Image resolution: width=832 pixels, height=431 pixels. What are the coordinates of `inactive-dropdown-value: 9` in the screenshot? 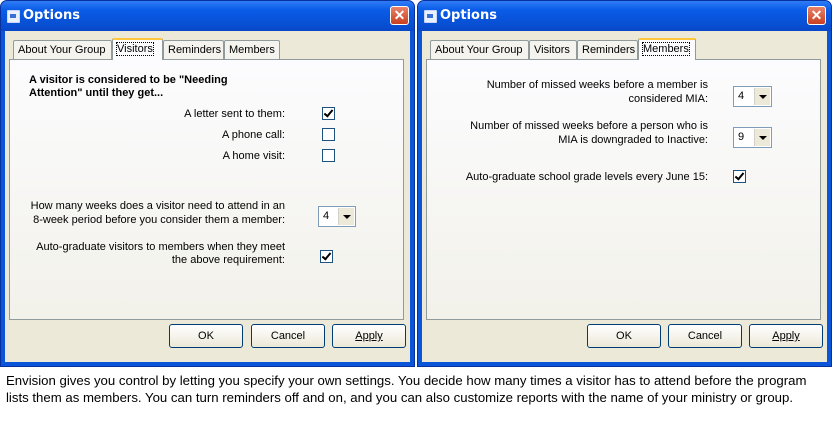 It's located at (741, 137).